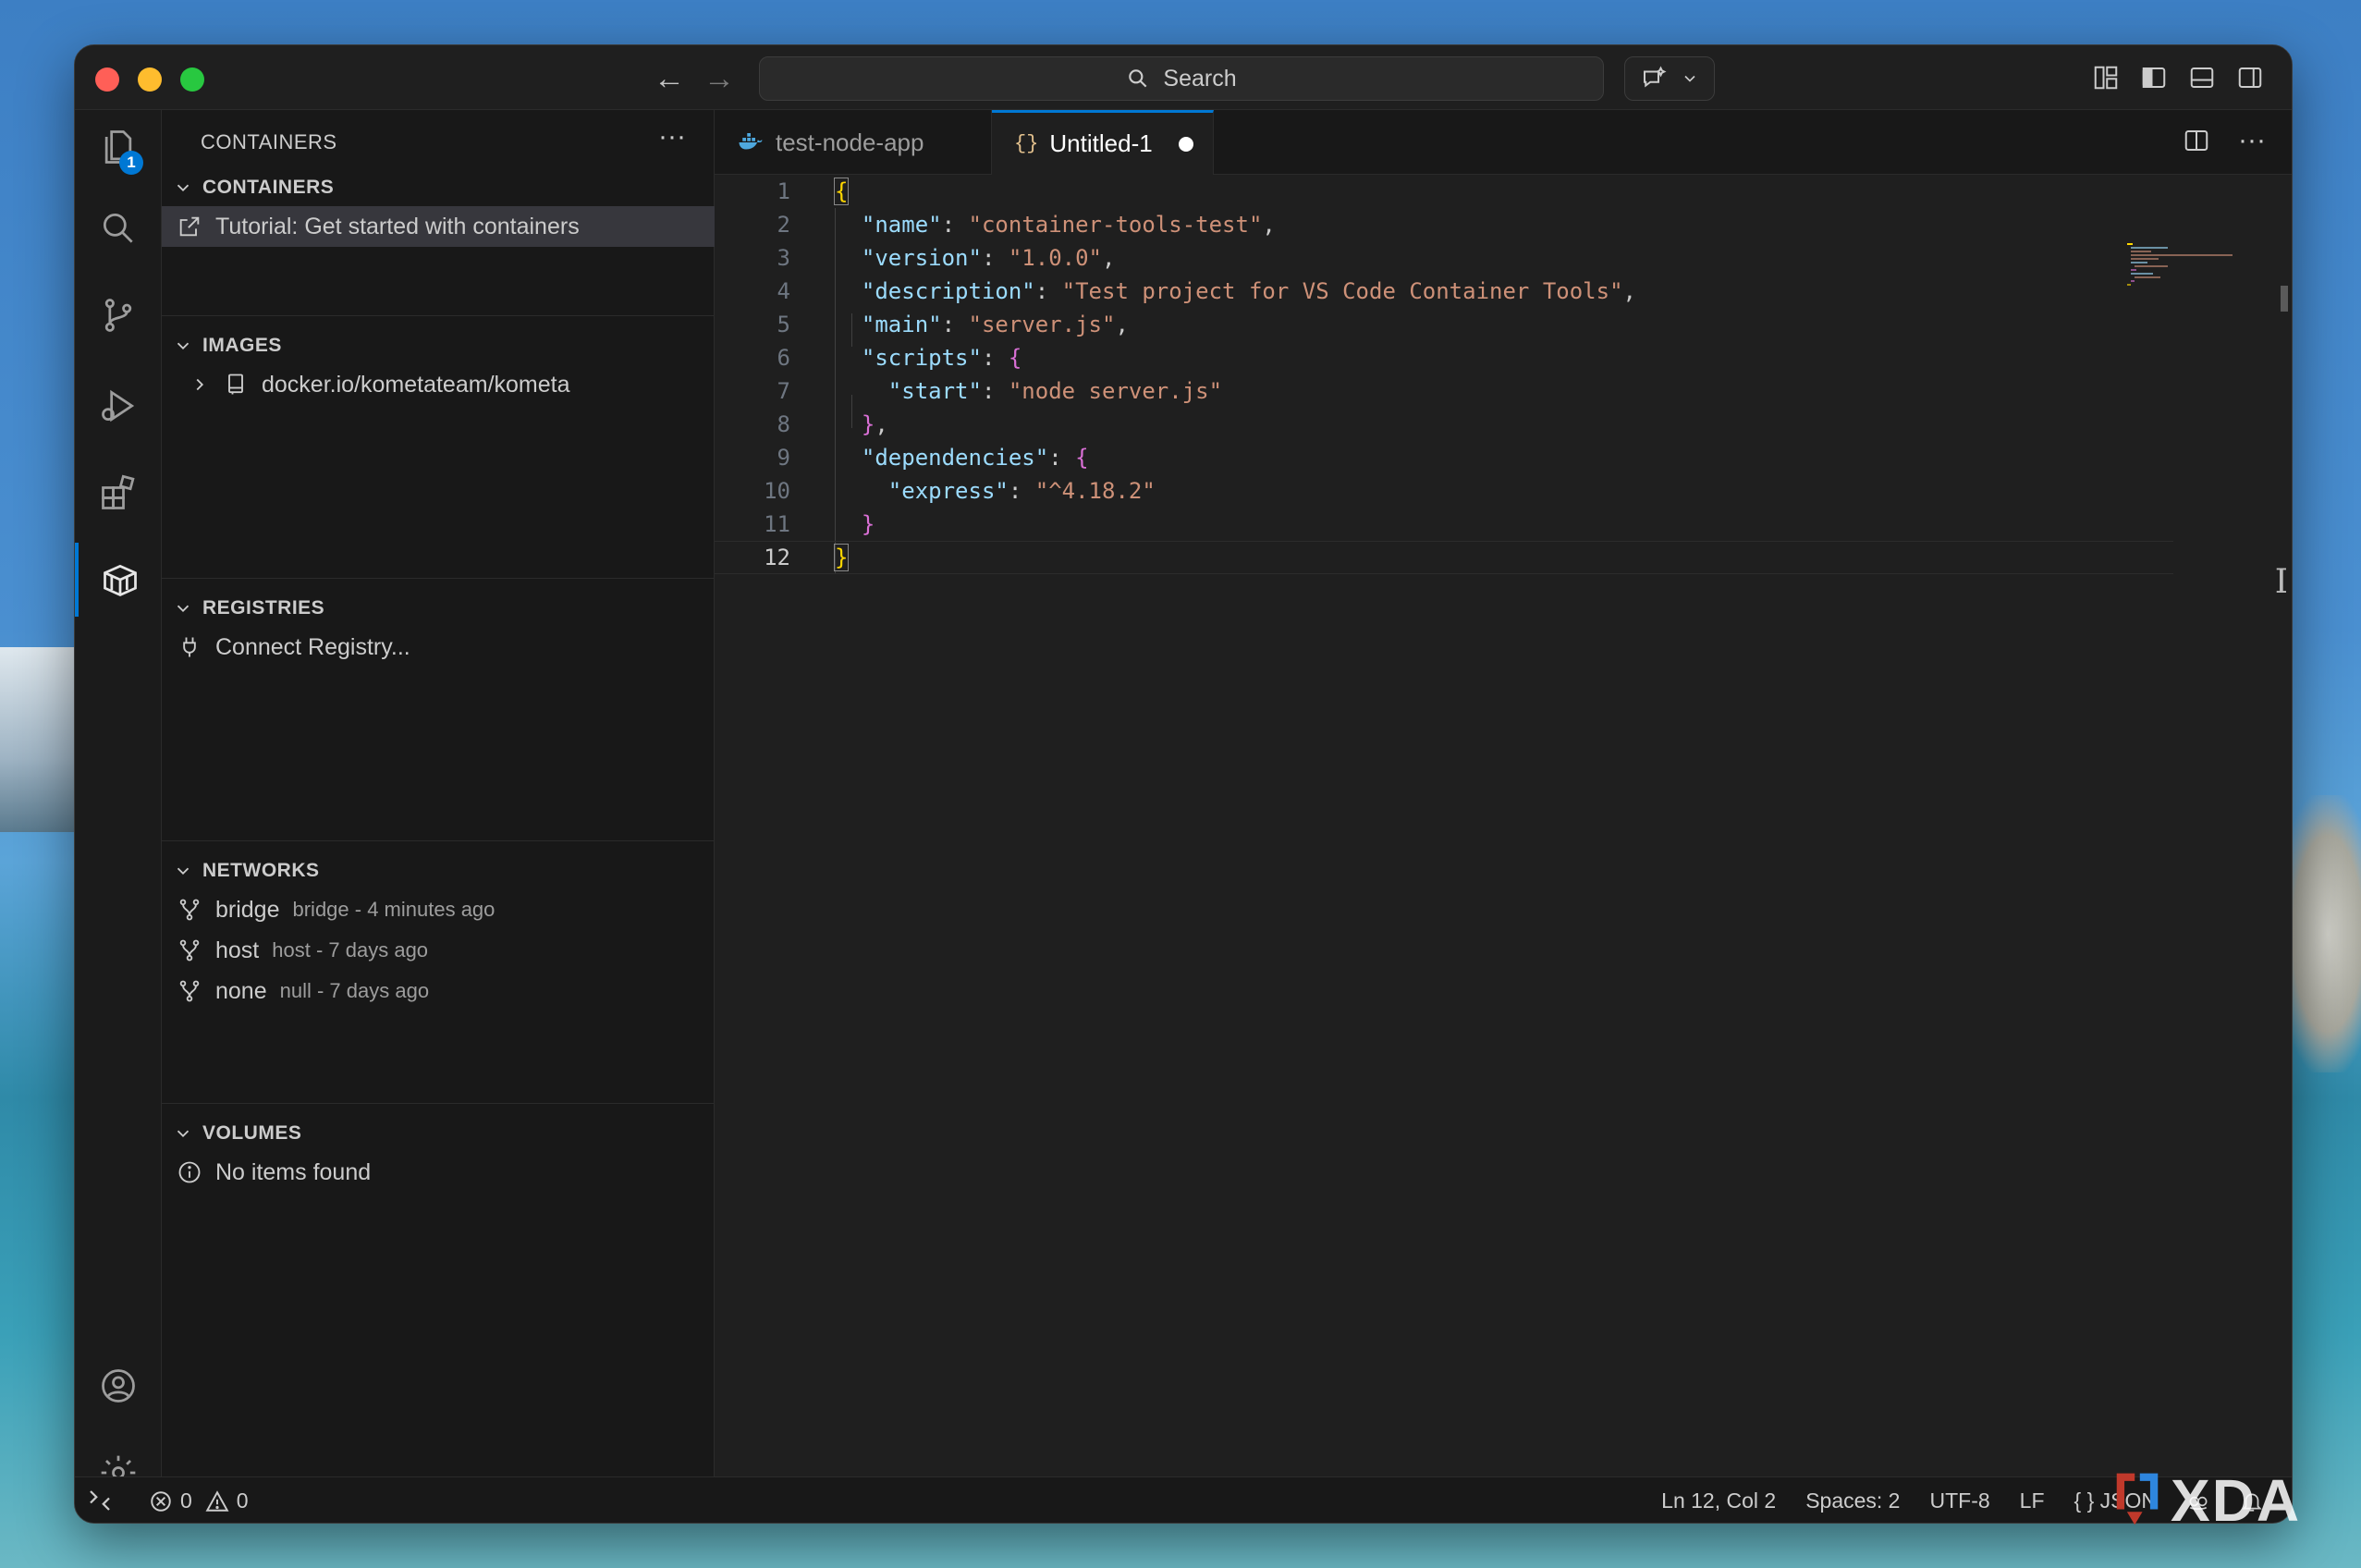 This screenshot has width=2361, height=1568. I want to click on error-count: 0, so click(186, 1501).